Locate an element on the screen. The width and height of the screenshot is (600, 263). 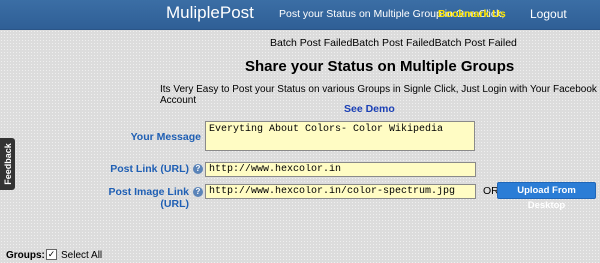
post-link-label: Post Link (URL) is located at coordinates (149, 169).